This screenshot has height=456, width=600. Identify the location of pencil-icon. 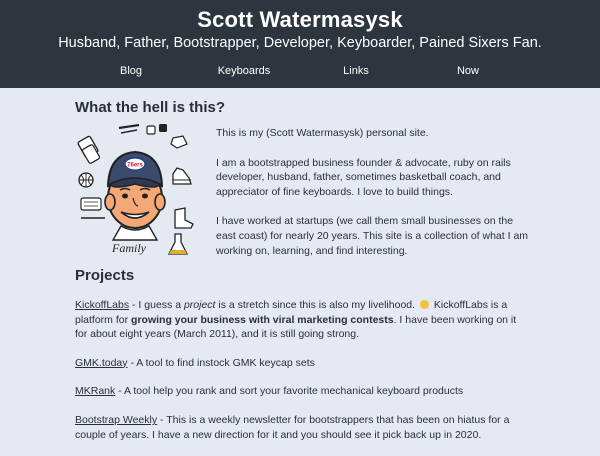
(129, 129).